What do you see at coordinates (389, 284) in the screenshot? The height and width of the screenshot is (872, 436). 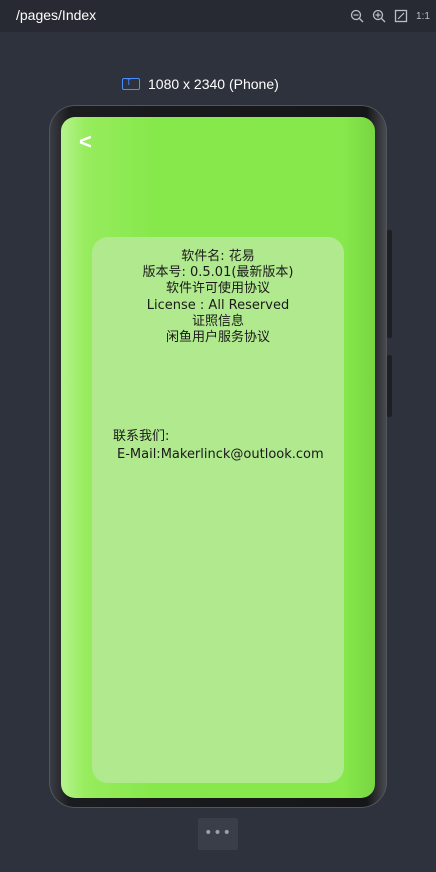 I see `phone-volume-button` at bounding box center [389, 284].